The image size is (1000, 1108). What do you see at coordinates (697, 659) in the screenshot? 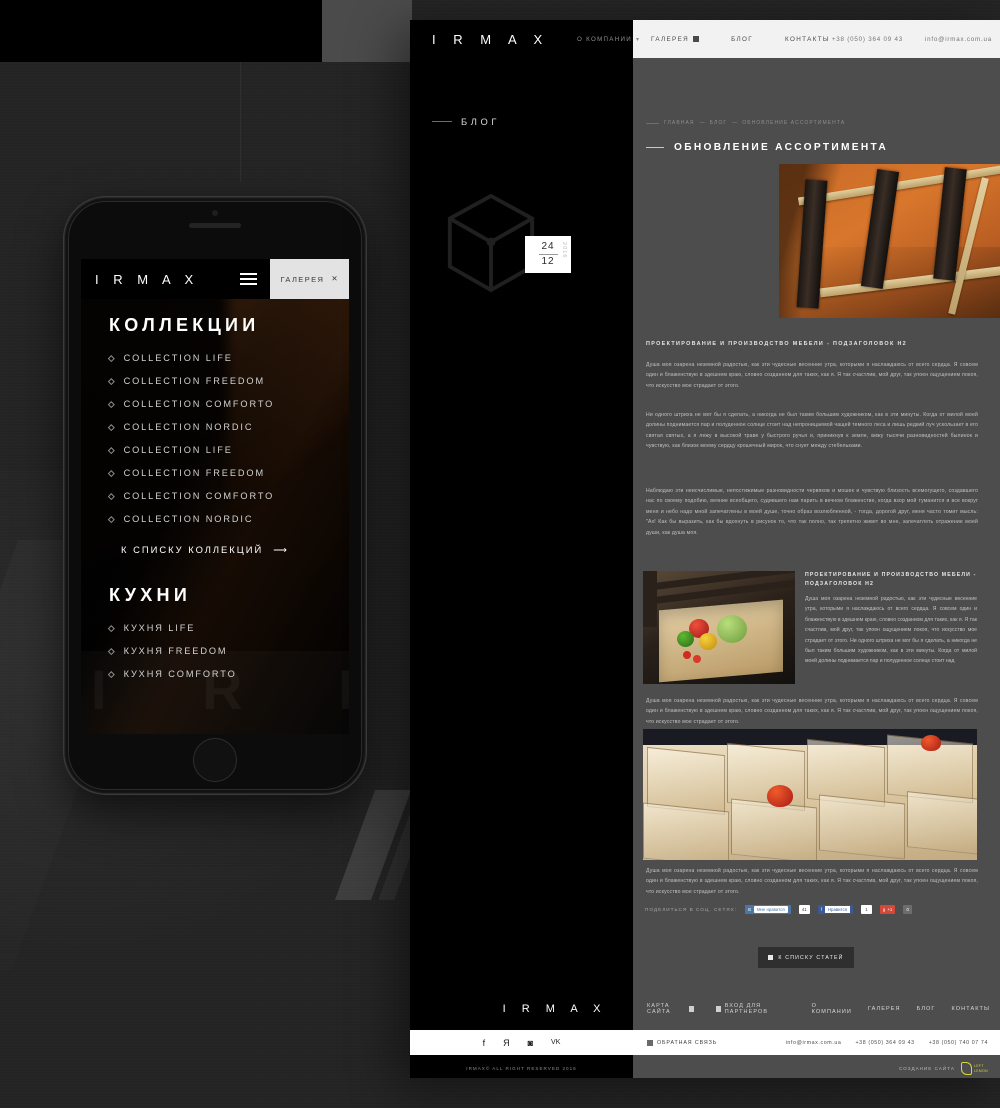
I see `tomato` at bounding box center [697, 659].